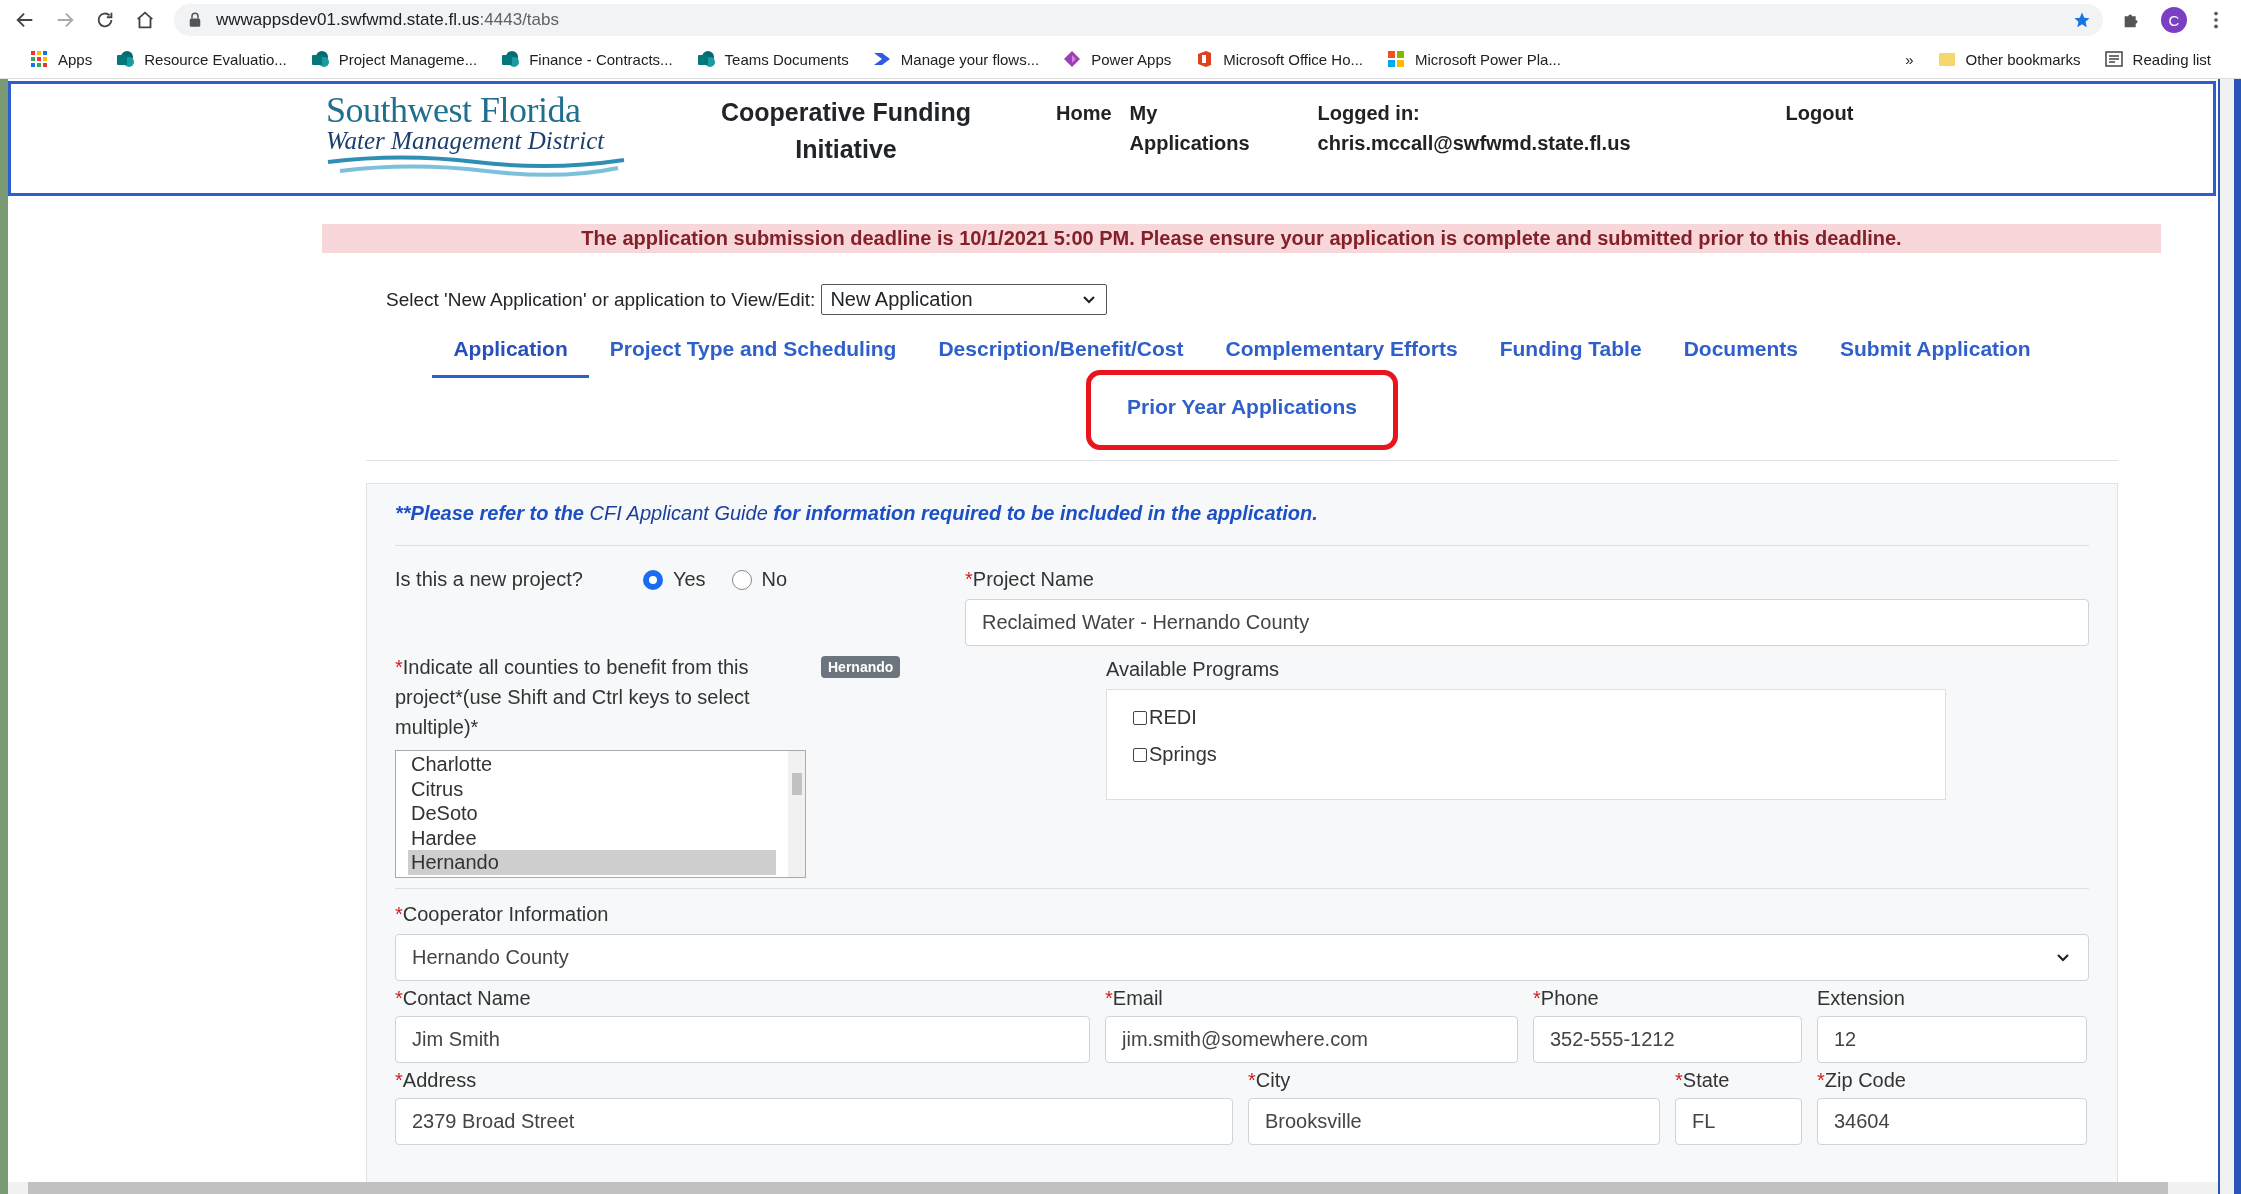 Image resolution: width=2241 pixels, height=1194 pixels. Describe the element at coordinates (601, 299) in the screenshot. I see `selector-label: Select 'New Application' or application to View/Edit:` at that location.